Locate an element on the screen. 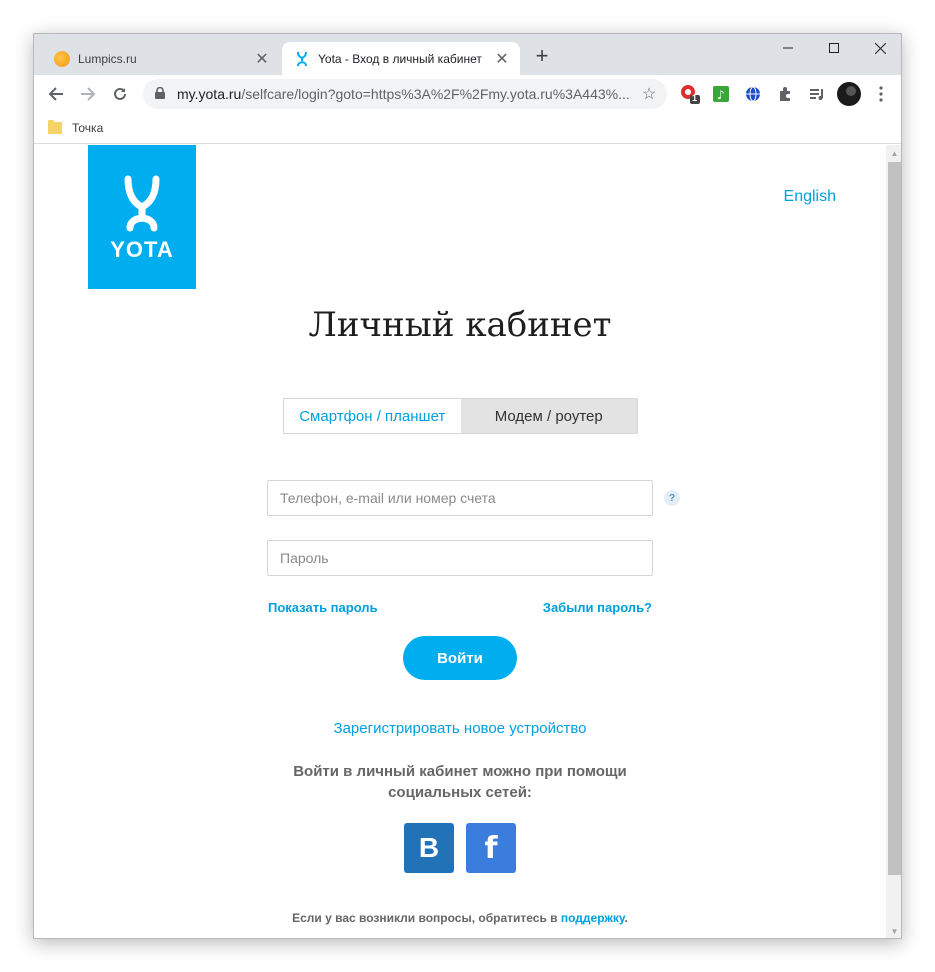  support-link: поддержку is located at coordinates (593, 918).